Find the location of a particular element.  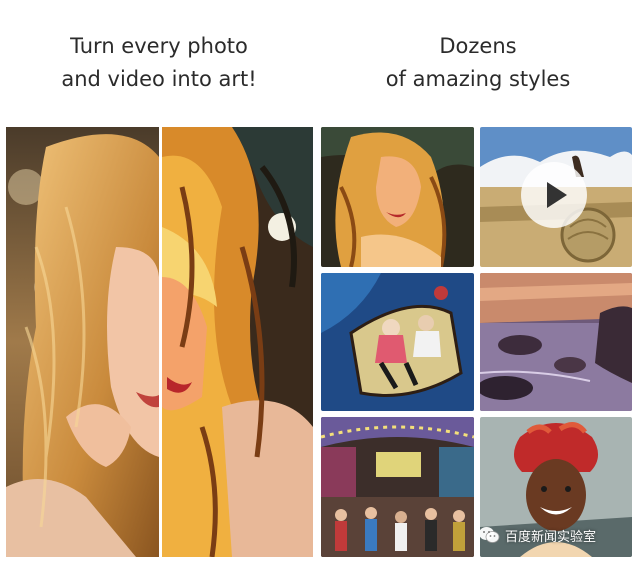

watermark: 百度新闻实验室 is located at coordinates (537, 535).